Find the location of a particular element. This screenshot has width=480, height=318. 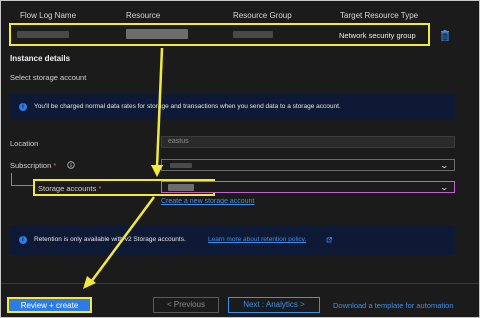

arrow-to-review-create is located at coordinates (122, 239).